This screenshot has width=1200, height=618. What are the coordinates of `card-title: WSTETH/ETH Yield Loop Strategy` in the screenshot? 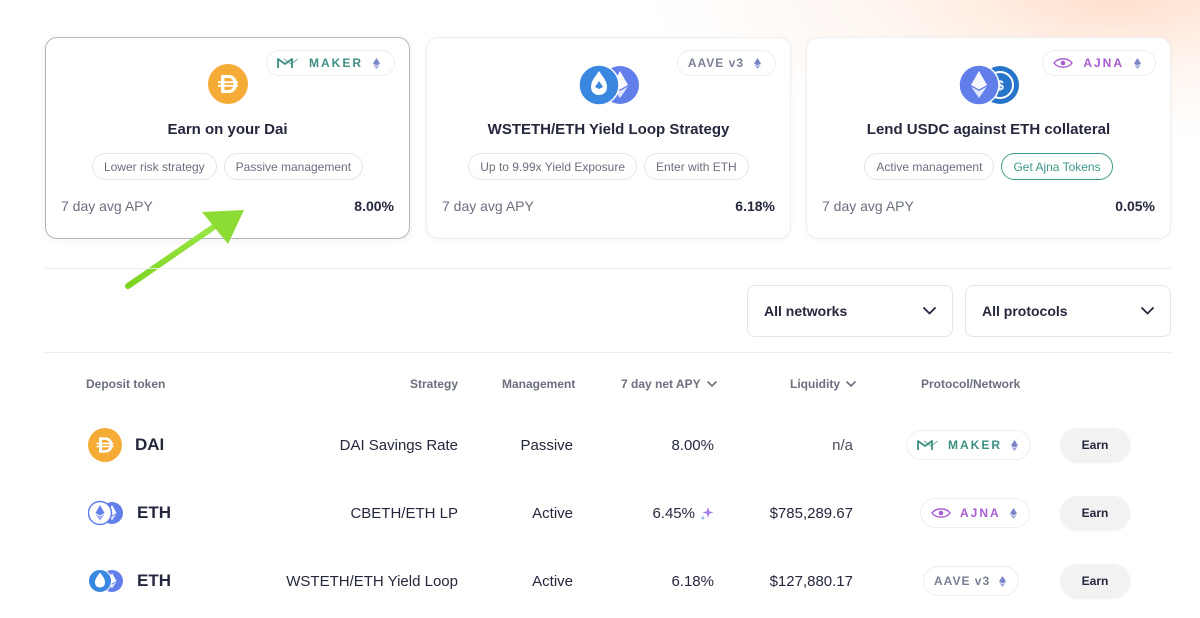 It's located at (608, 129).